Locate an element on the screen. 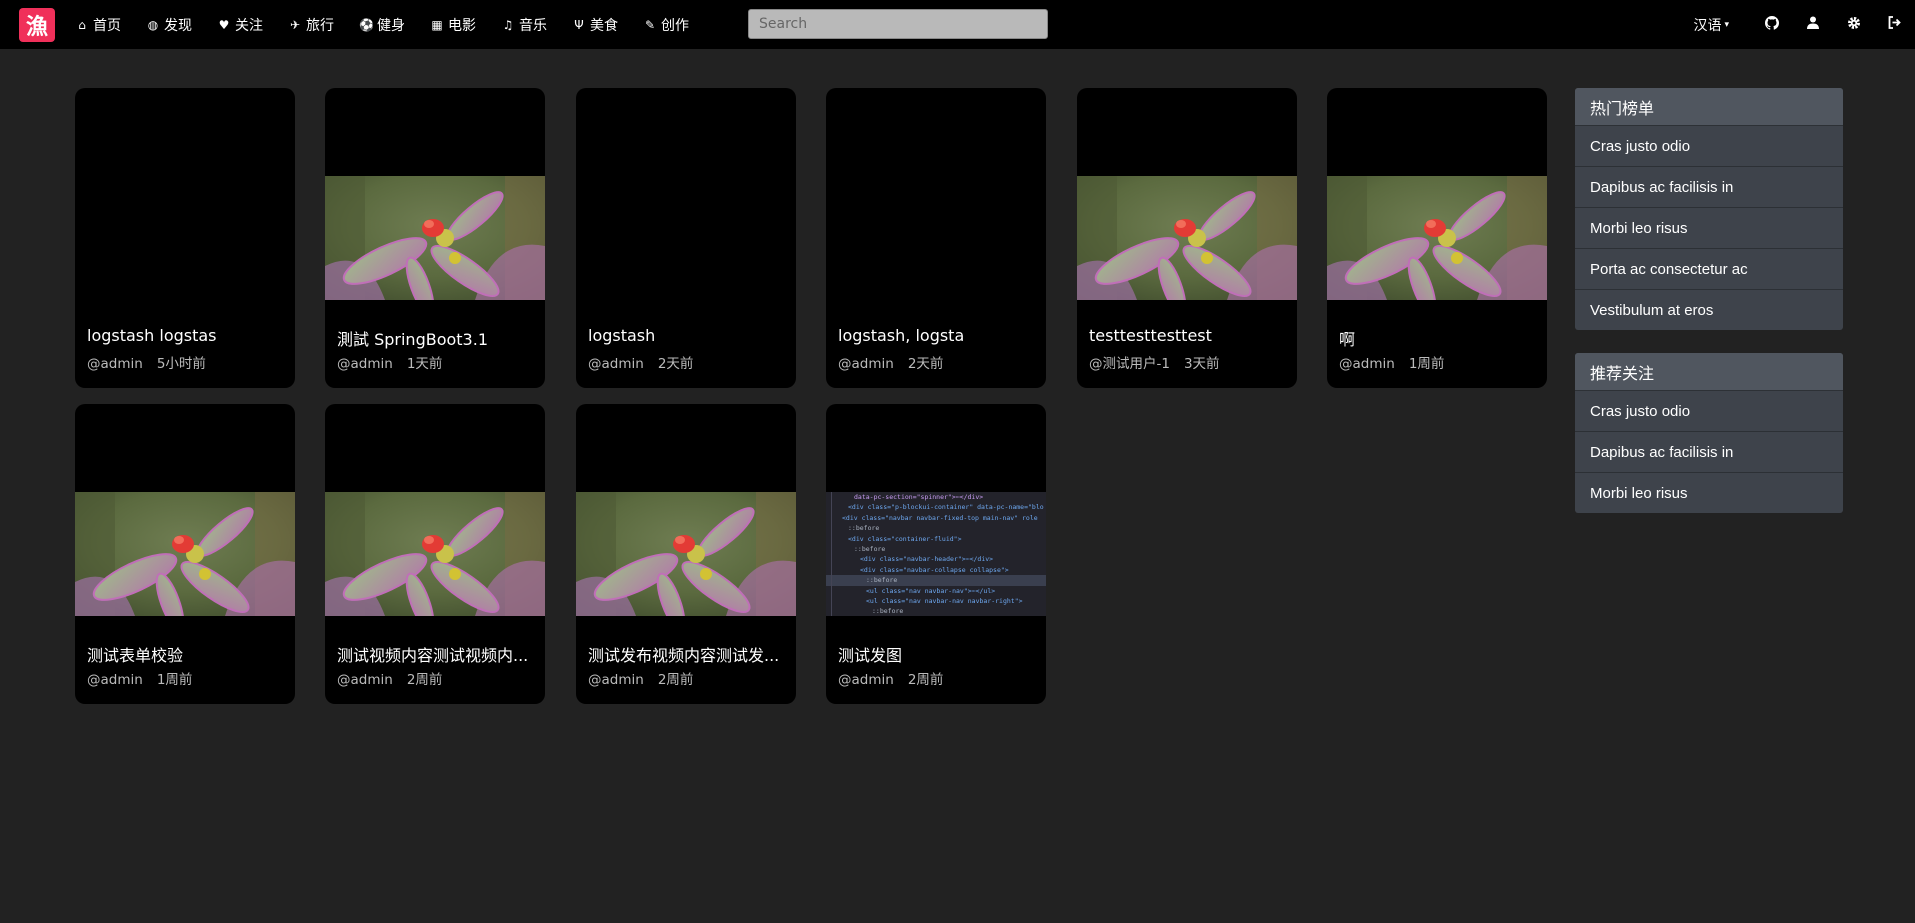 Image resolution: width=1915 pixels, height=923 pixels. card-time: 1周前 is located at coordinates (174, 680).